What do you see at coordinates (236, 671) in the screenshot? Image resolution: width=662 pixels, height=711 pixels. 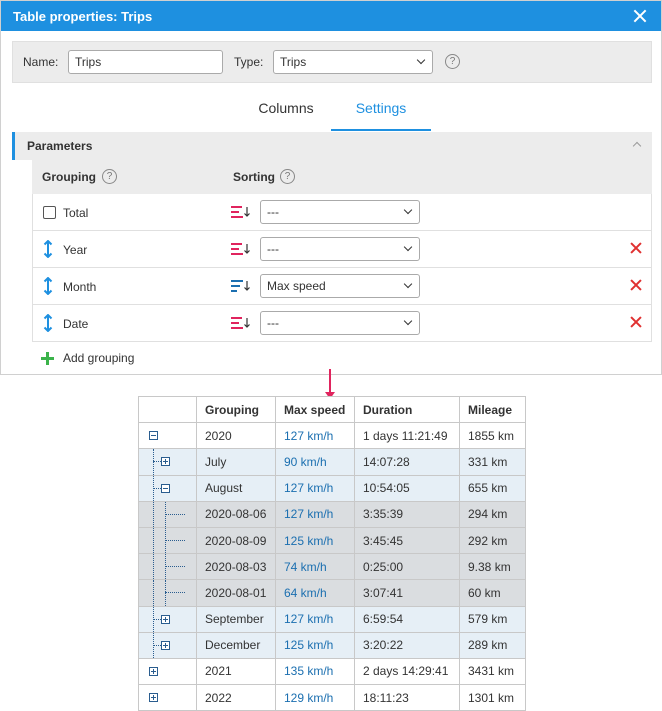 I see `grouping-cell: 2021` at bounding box center [236, 671].